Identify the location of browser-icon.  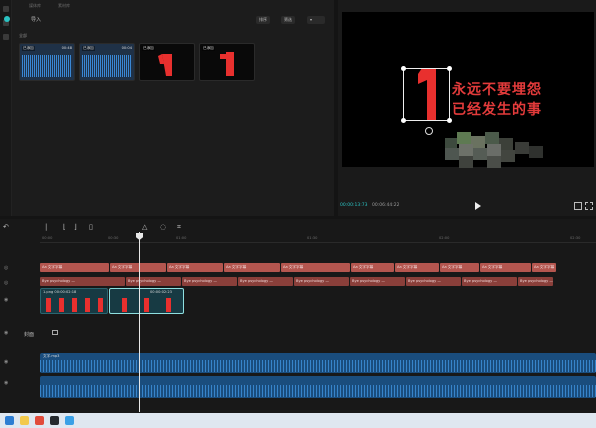
(69, 420).